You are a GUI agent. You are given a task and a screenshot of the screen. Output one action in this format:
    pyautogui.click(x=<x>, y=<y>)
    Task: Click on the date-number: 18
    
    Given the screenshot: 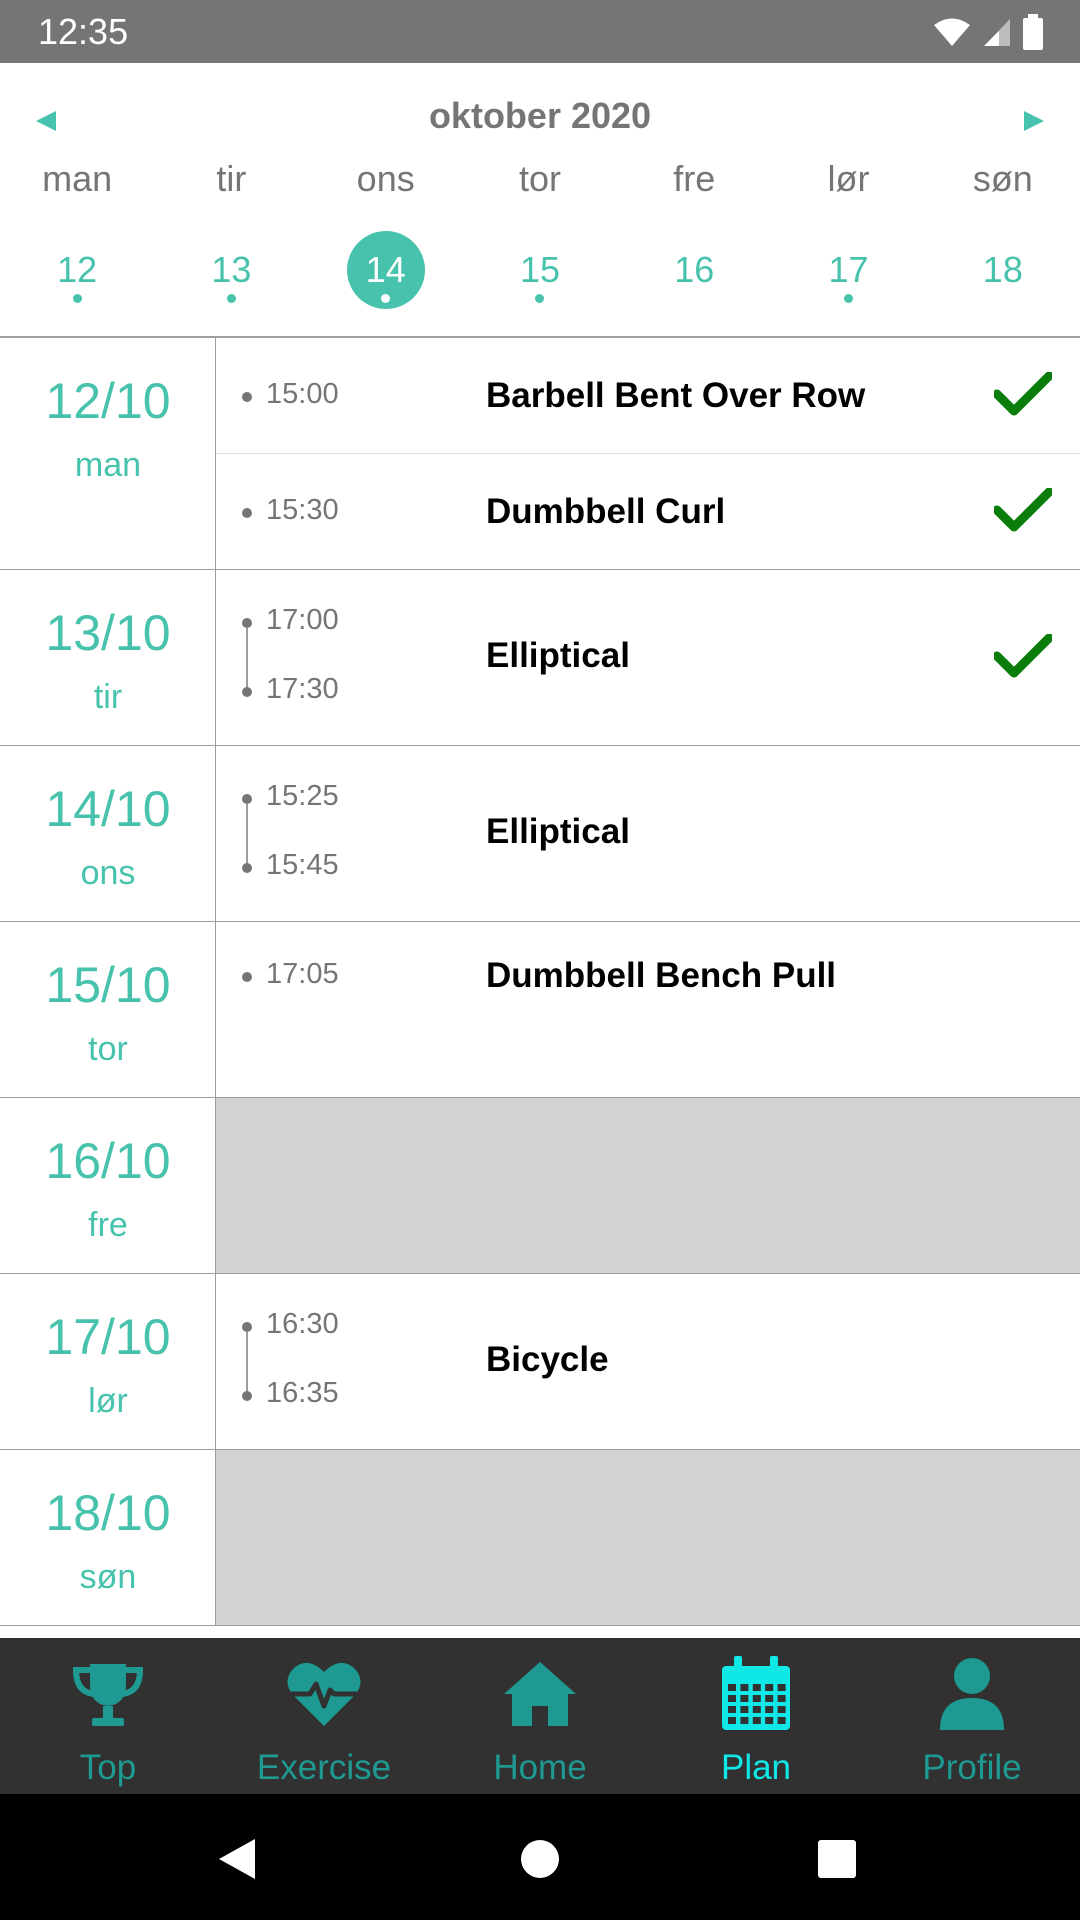 What is the action you would take?
    pyautogui.click(x=1003, y=270)
    